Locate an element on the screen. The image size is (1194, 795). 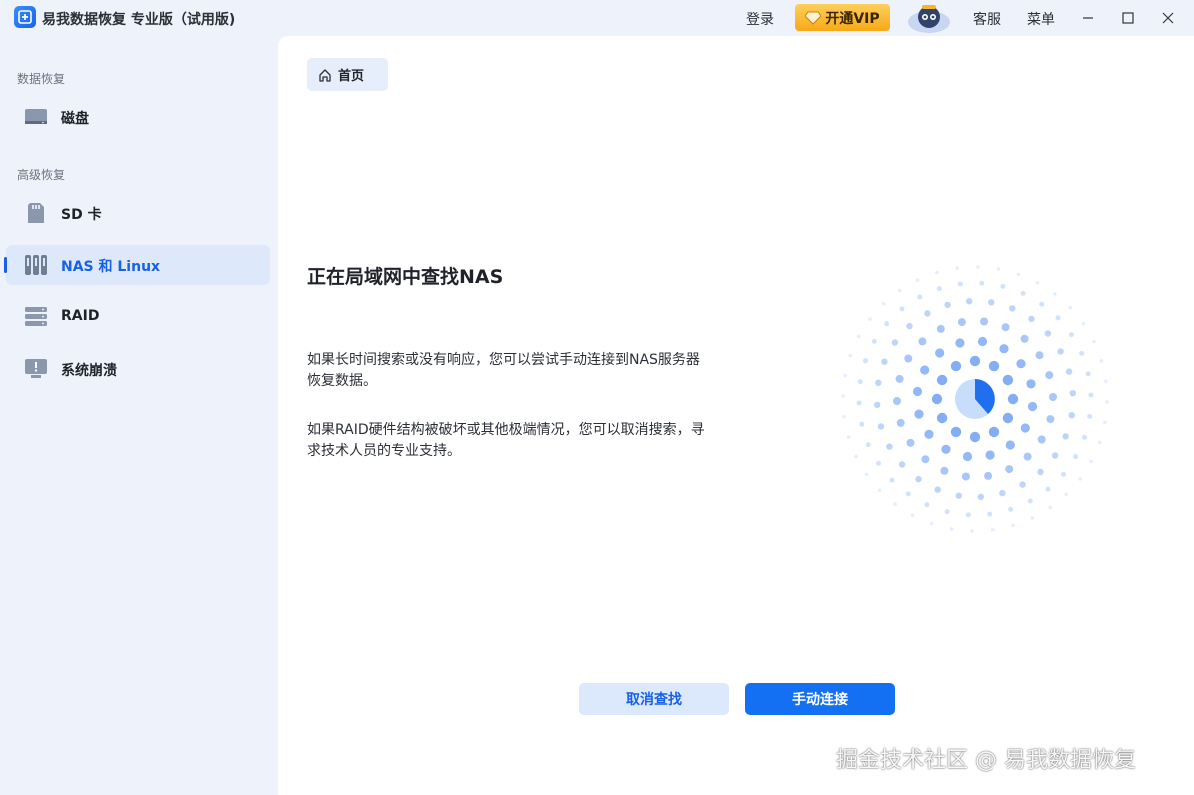
vip-button-label: 开通VIP is located at coordinates (852, 18).